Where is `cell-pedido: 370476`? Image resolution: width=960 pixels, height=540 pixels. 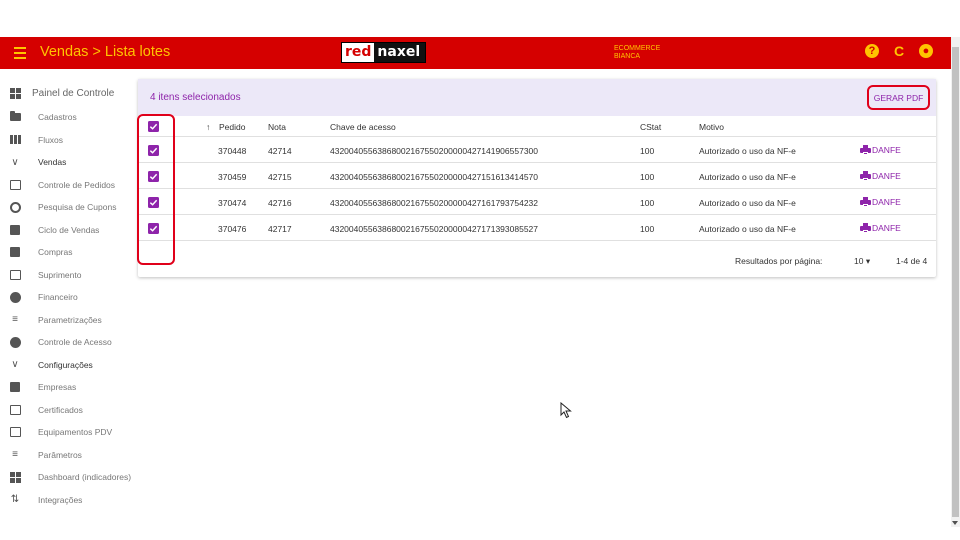
cell-pedido: 370476 is located at coordinates (232, 229).